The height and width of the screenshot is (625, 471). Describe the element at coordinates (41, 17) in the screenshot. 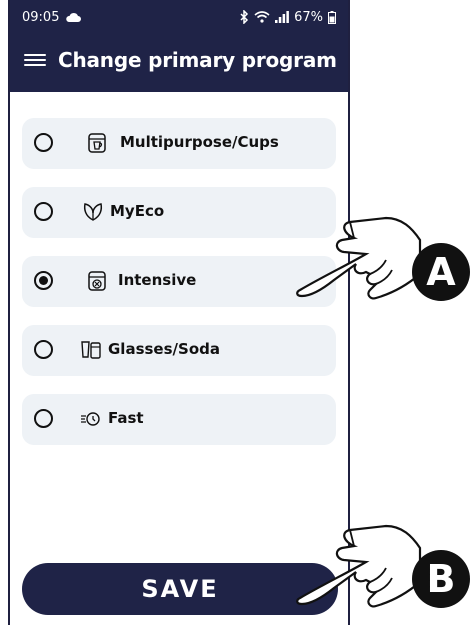

I see `status-time: 09:05` at that location.